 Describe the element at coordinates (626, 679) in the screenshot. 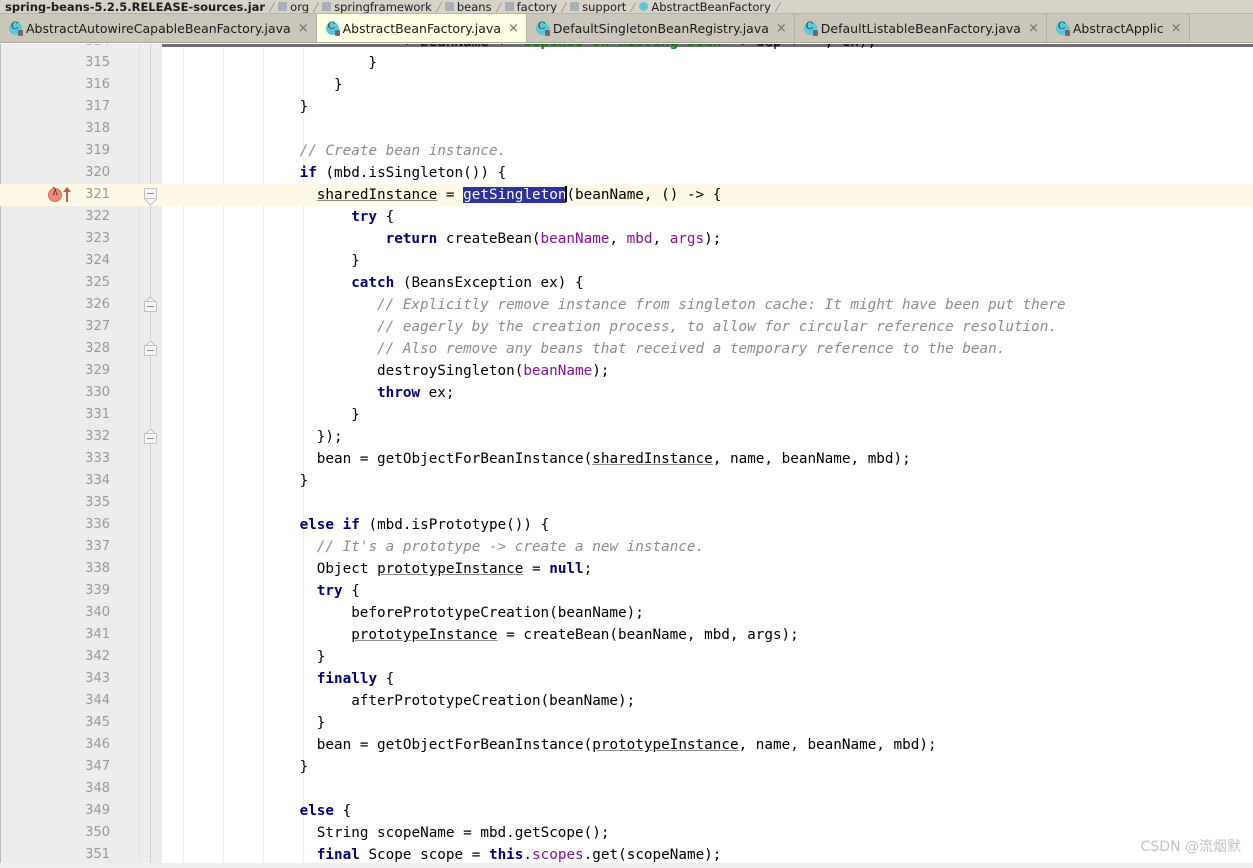

I see `code-line-row: 343 finally {` at that location.